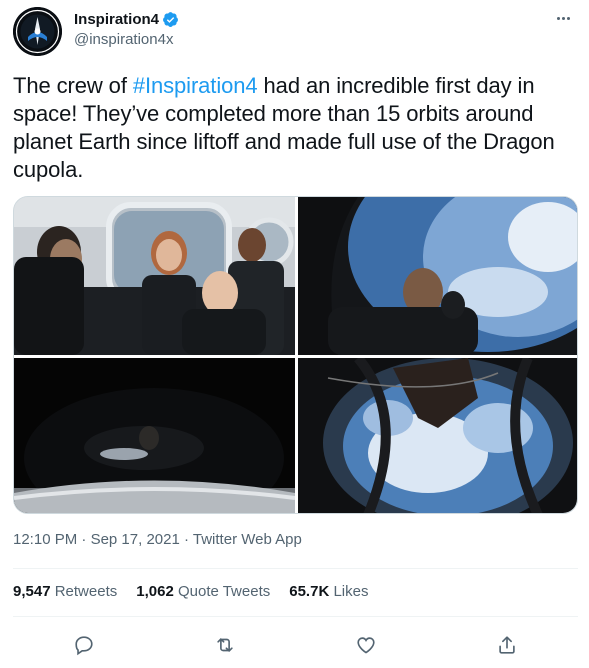  I want to click on quote-tweets-count: 1,062, so click(155, 591).